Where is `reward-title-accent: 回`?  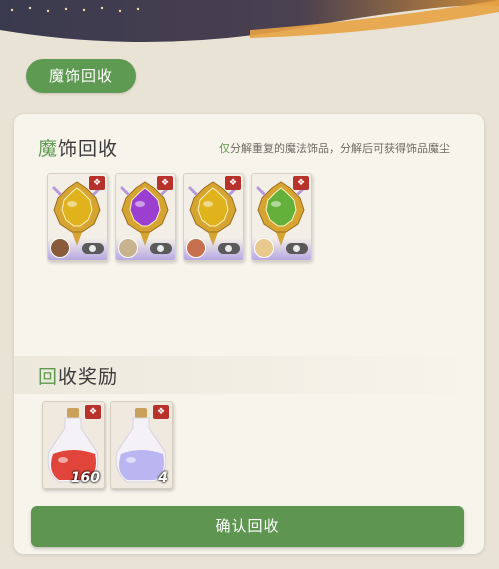
reward-title-accent: 回 is located at coordinates (48, 377).